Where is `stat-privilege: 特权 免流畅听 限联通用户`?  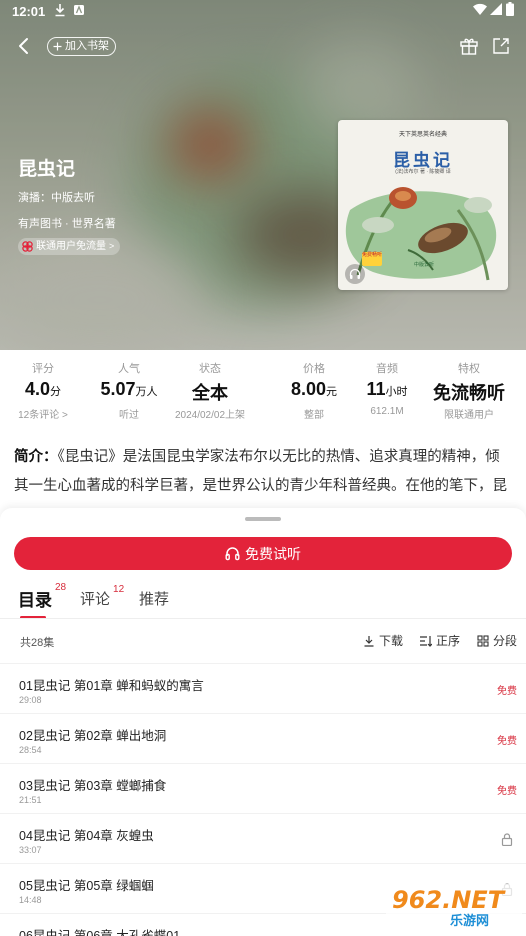 stat-privilege: 特权 免流畅听 限联通用户 is located at coordinates (469, 385).